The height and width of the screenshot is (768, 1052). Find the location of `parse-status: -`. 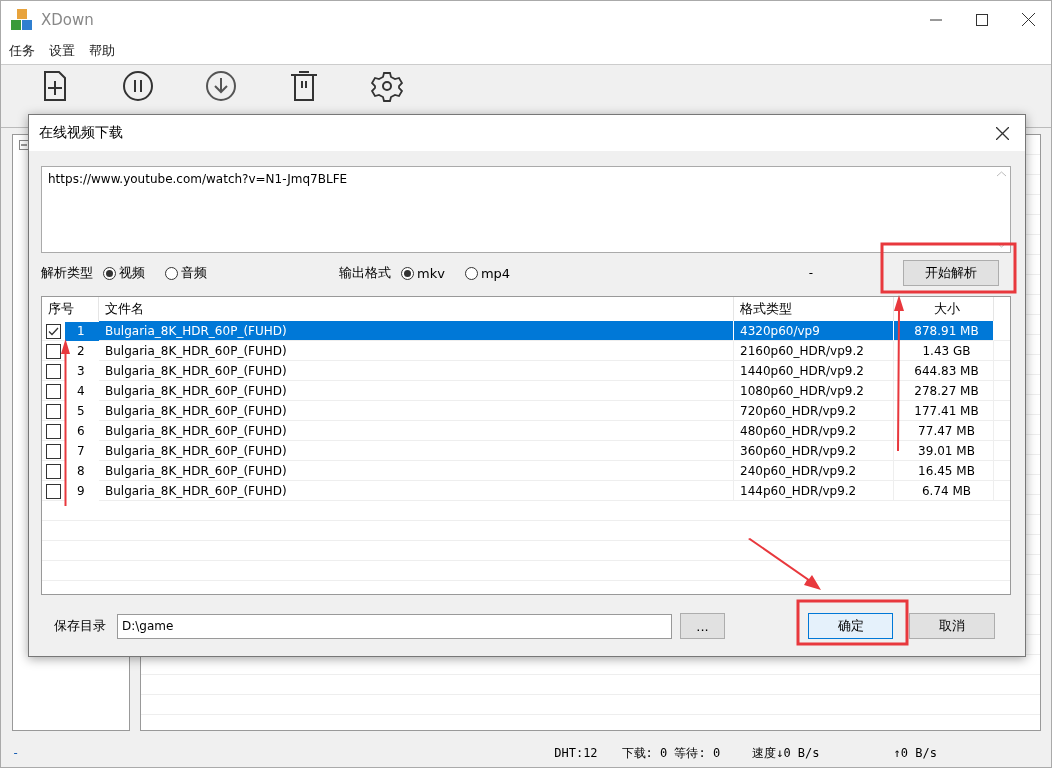

parse-status: - is located at coordinates (810, 273).